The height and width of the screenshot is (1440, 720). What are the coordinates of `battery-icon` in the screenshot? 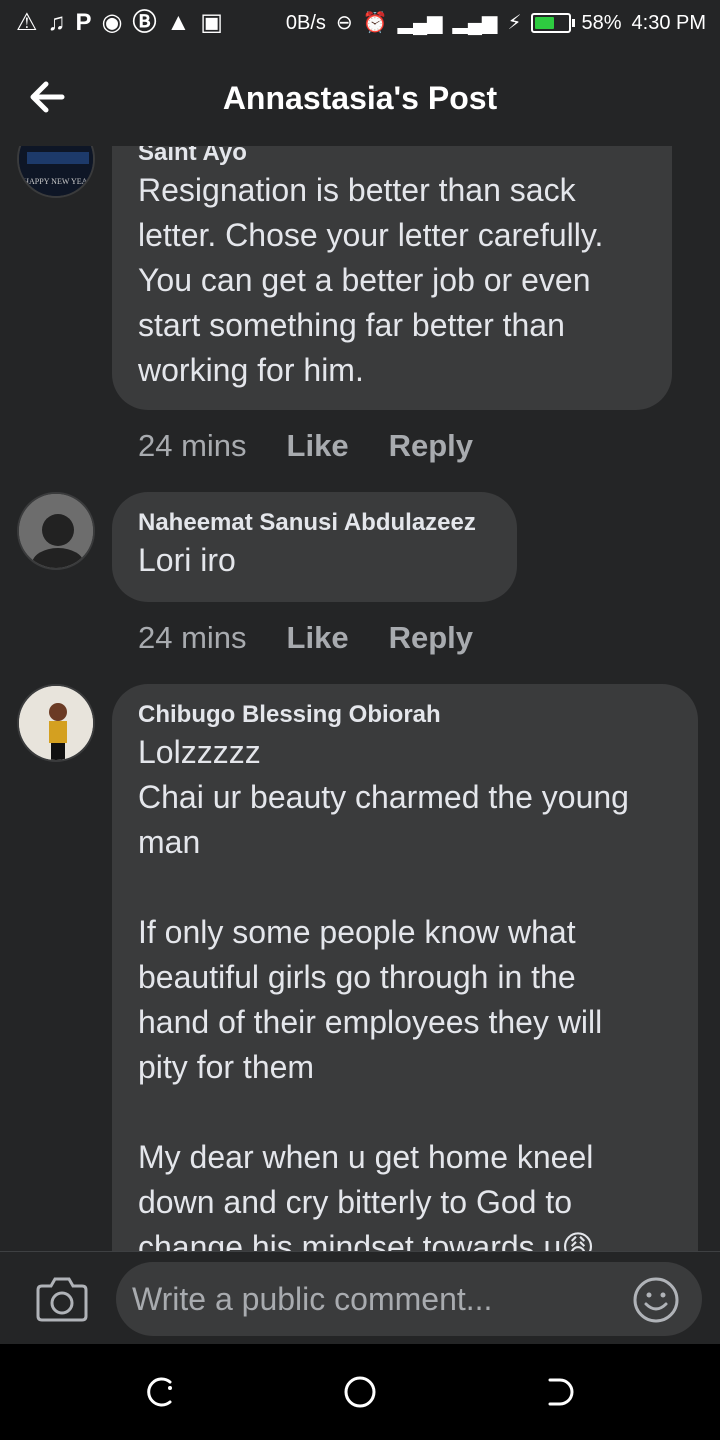 It's located at (553, 23).